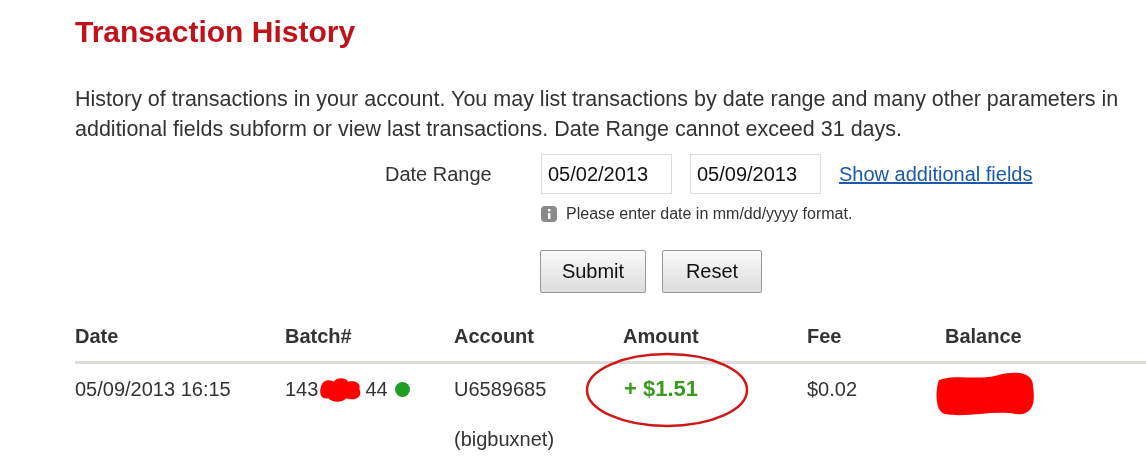 The height and width of the screenshot is (467, 1146). Describe the element at coordinates (712, 271) in the screenshot. I see `reset-button: Reset` at that location.